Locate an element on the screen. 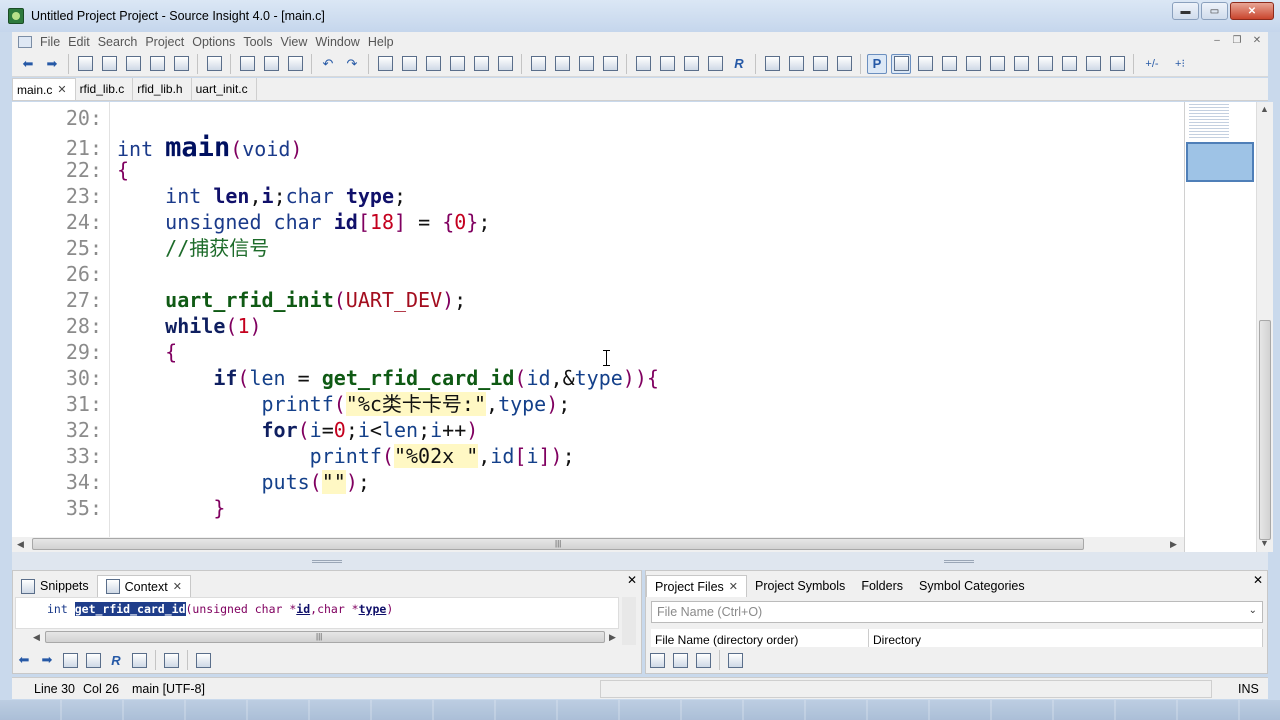 Image resolution: width=1280 pixels, height=720 pixels. overview-viewport is located at coordinates (1220, 162).